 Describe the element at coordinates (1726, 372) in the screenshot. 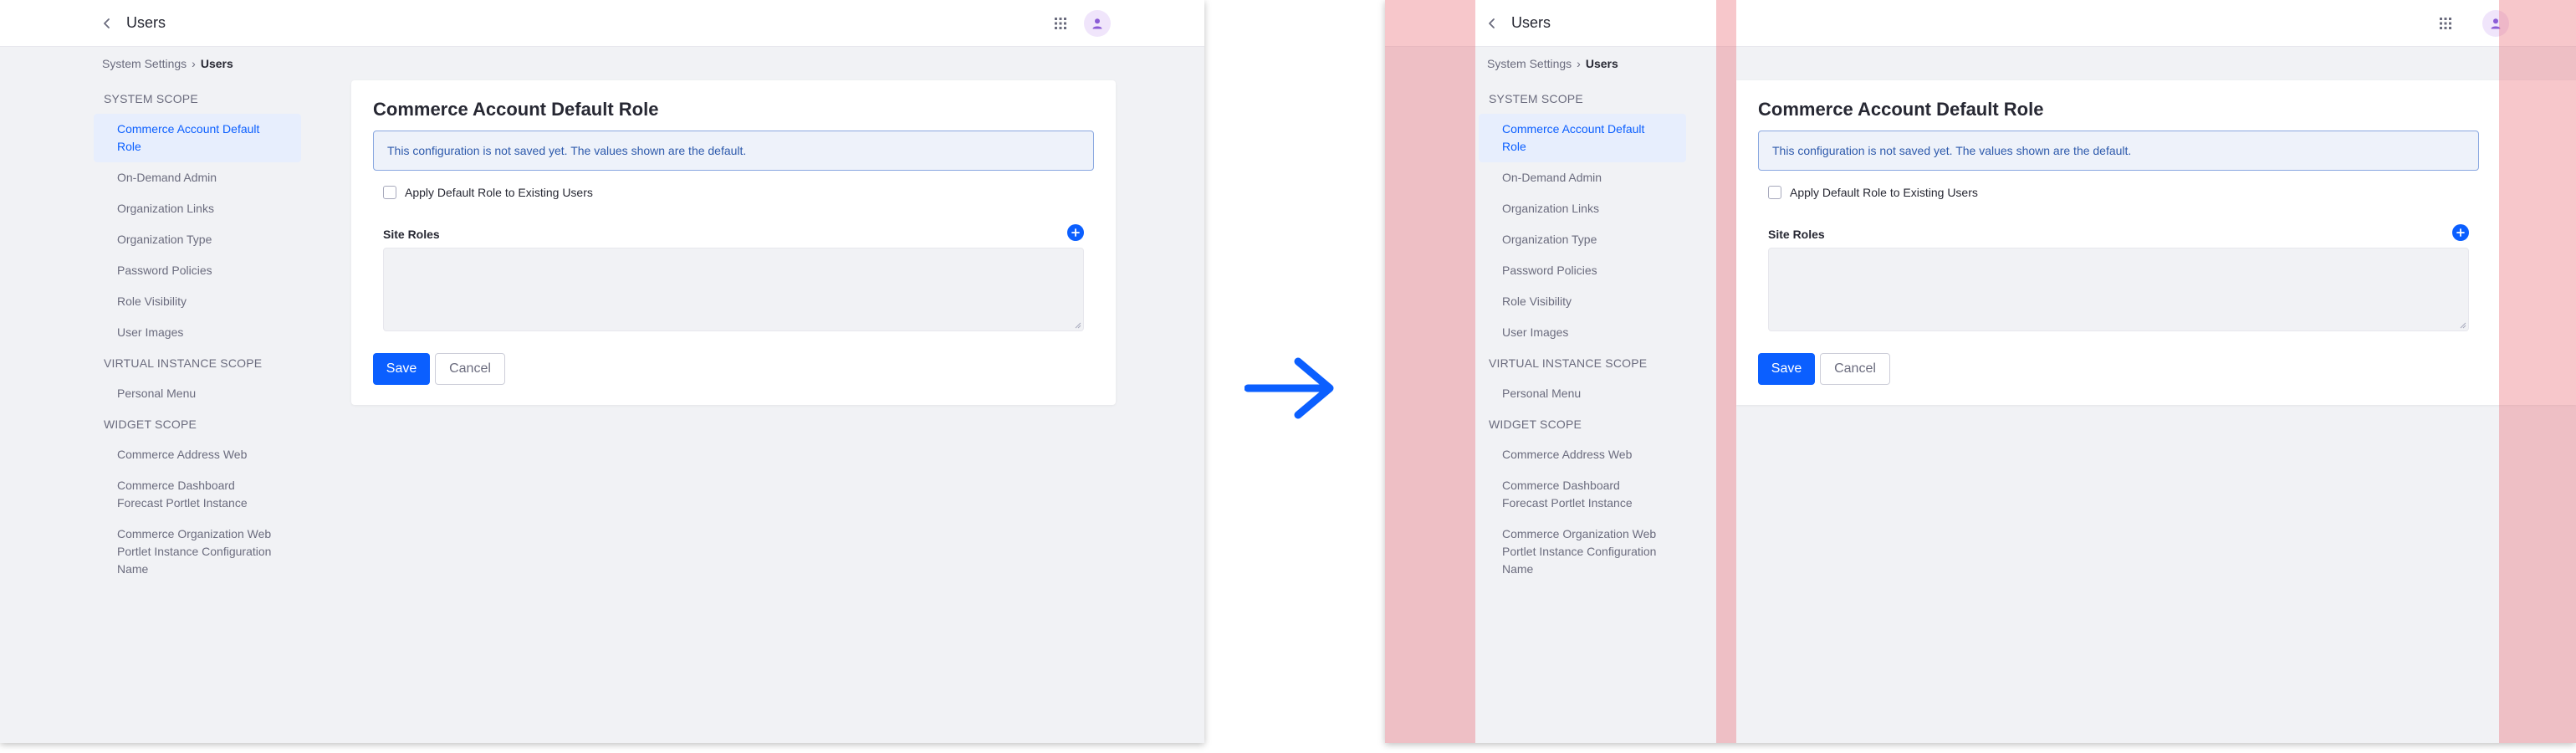

I see `margin-highlight-gutter` at that location.